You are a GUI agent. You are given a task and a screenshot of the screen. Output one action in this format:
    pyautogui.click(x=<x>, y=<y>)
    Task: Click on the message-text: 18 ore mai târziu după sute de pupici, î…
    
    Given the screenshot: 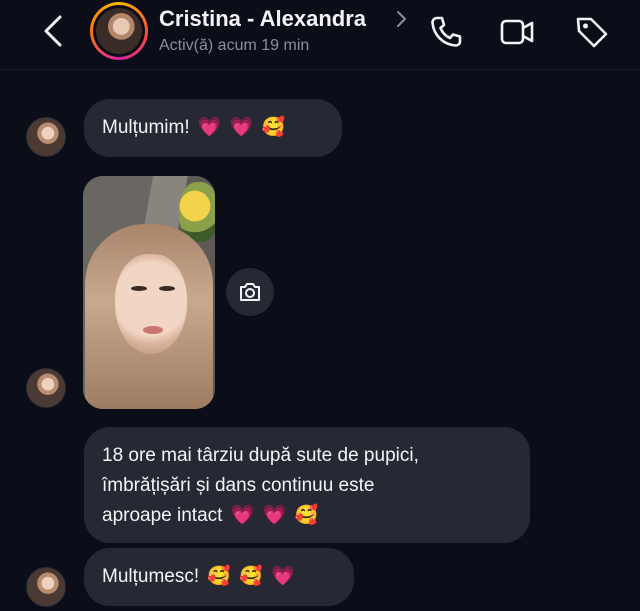 What is the action you would take?
    pyautogui.click(x=260, y=486)
    